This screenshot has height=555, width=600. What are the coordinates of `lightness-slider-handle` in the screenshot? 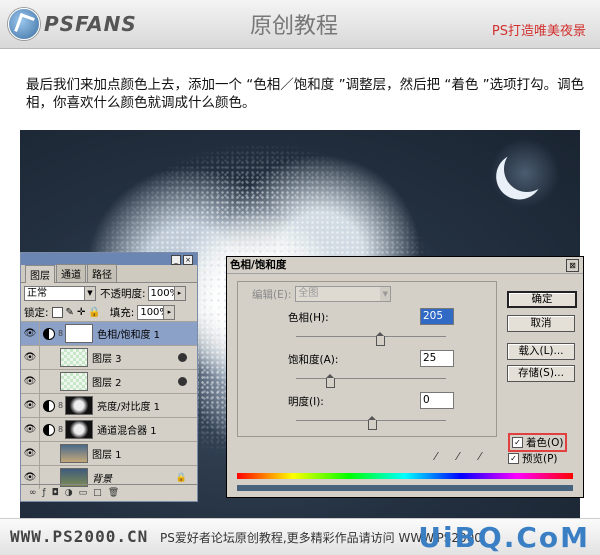 It's located at (372, 423).